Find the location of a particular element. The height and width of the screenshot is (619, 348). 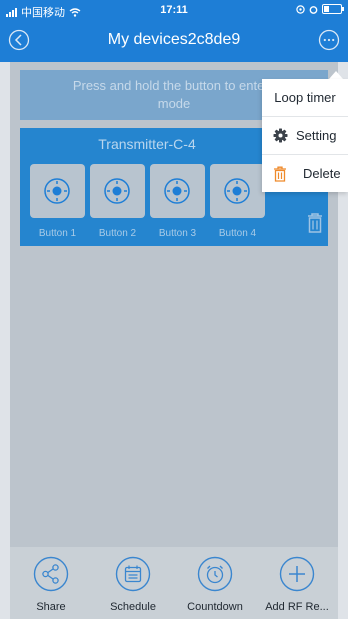

page-title: My devices2c8de9 is located at coordinates (174, 39).